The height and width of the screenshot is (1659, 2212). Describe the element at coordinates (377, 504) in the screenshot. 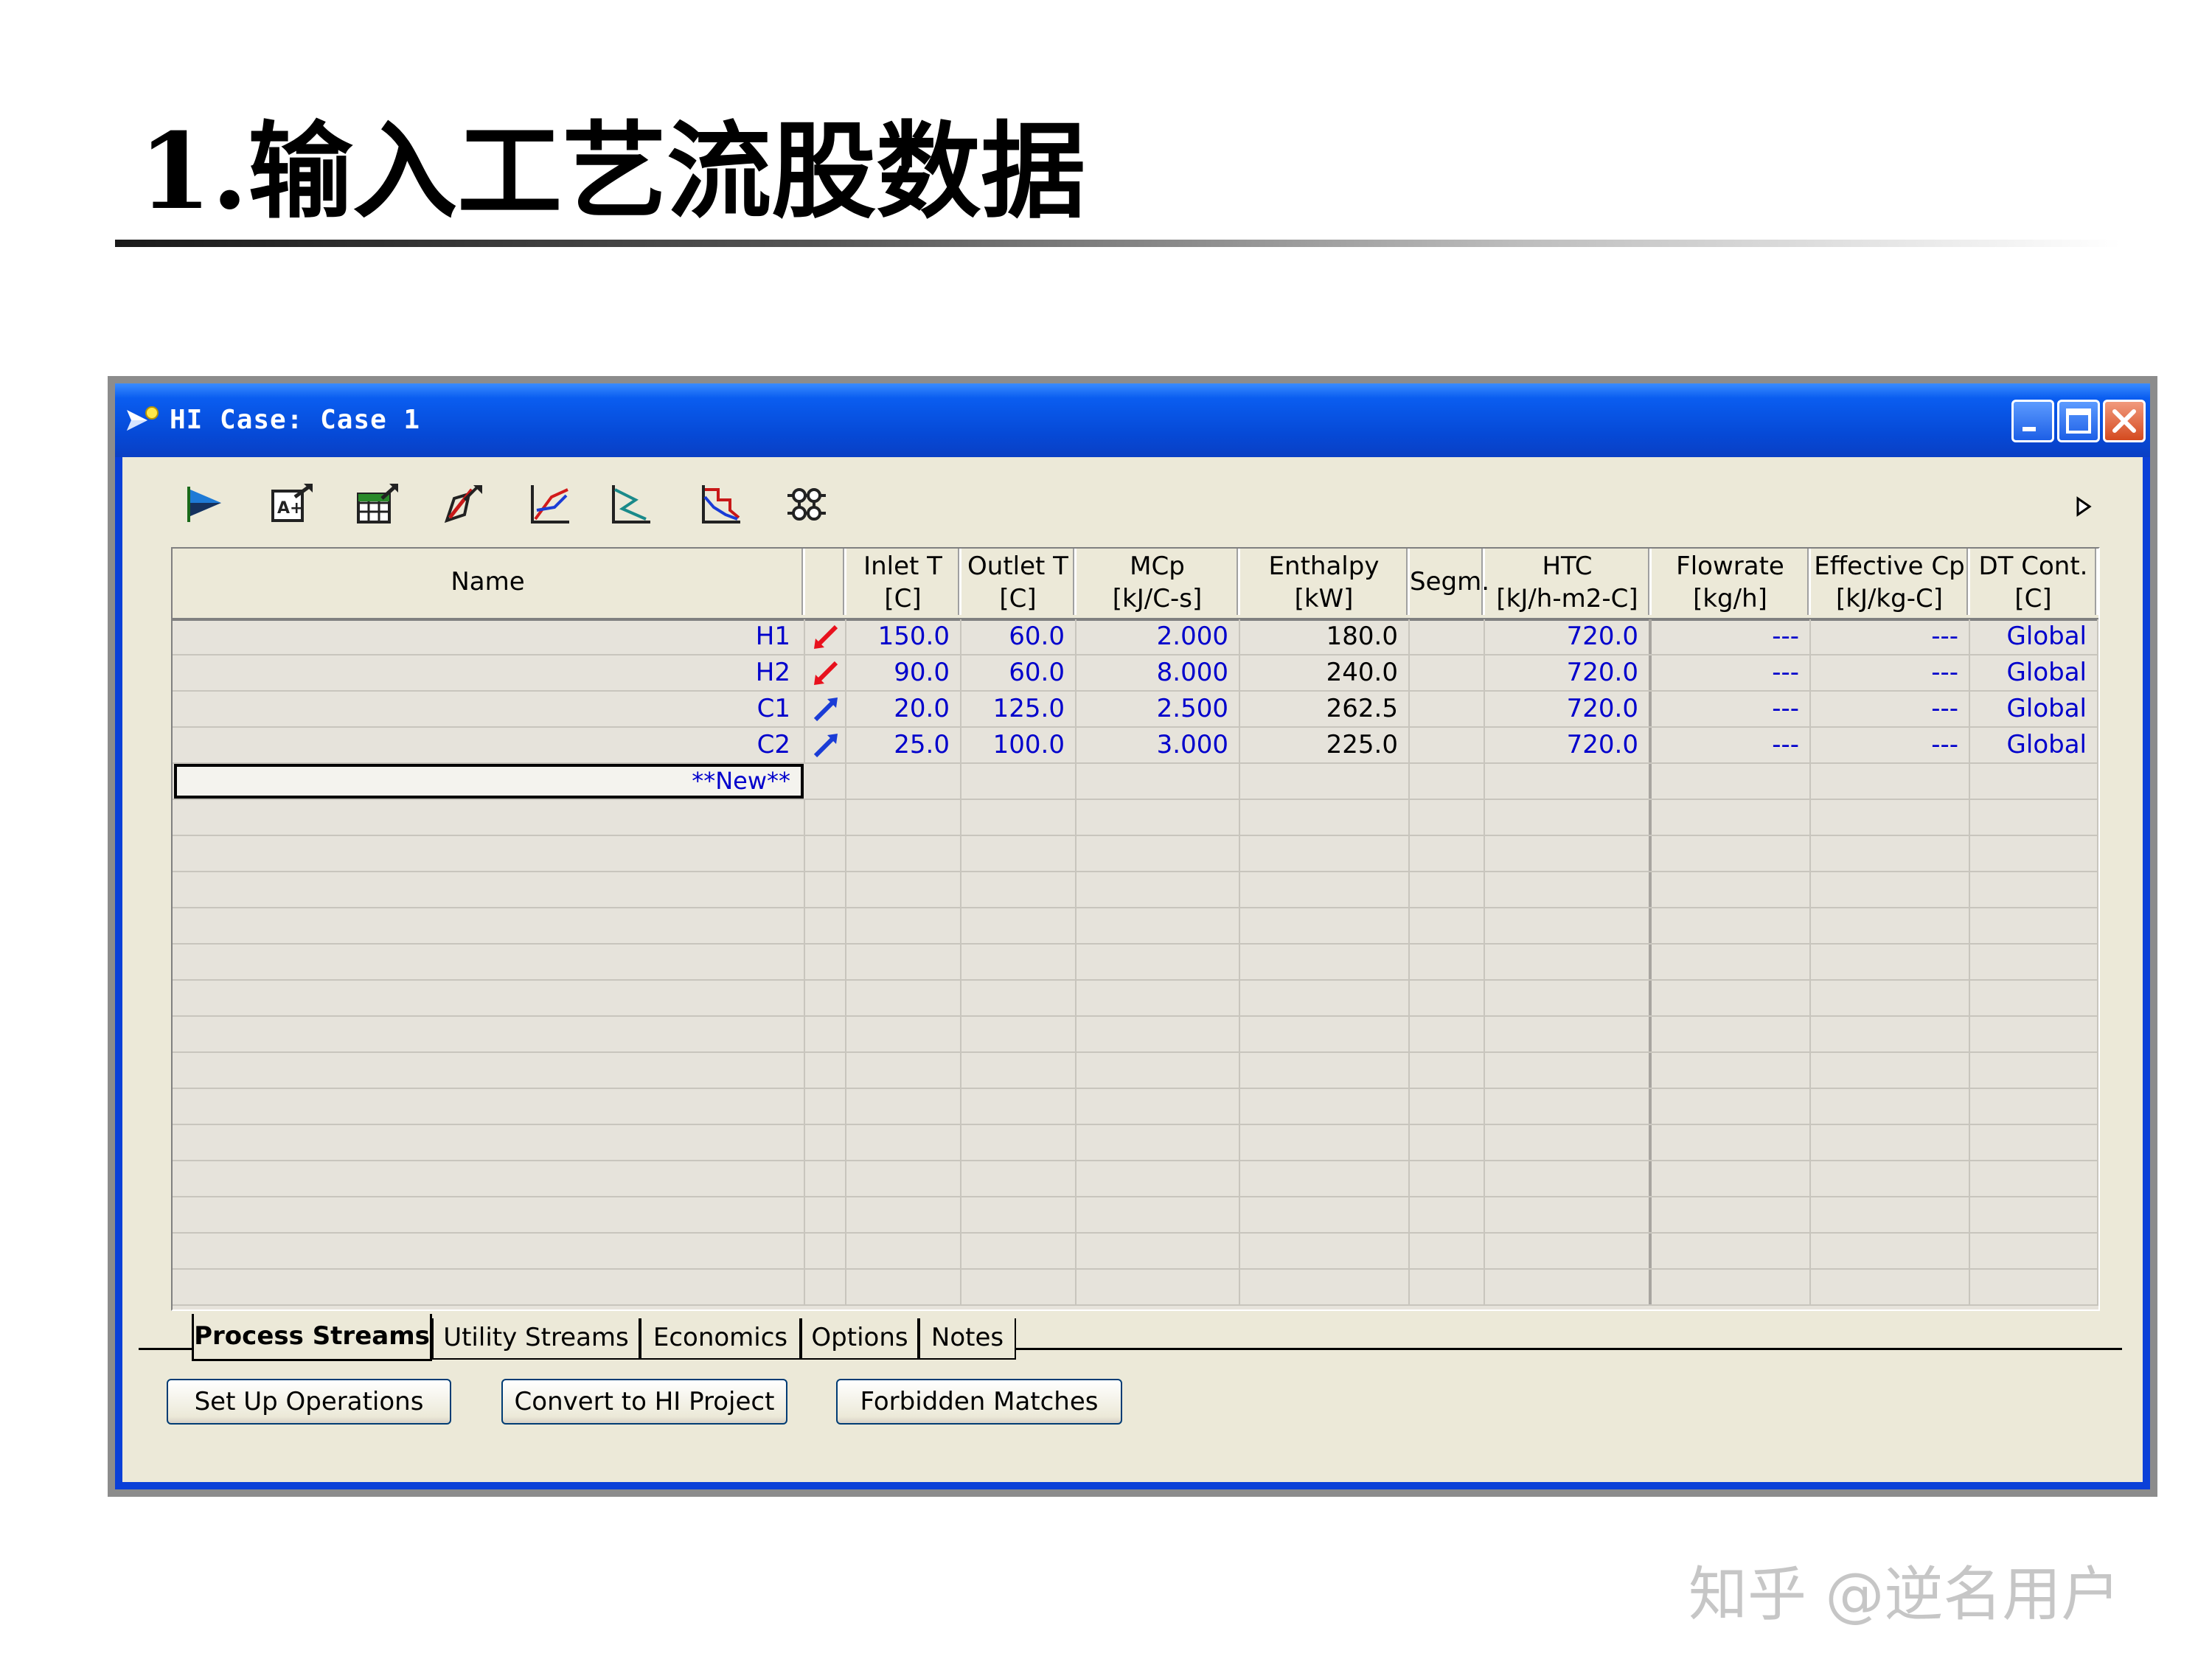

I see `data-table-icon` at that location.